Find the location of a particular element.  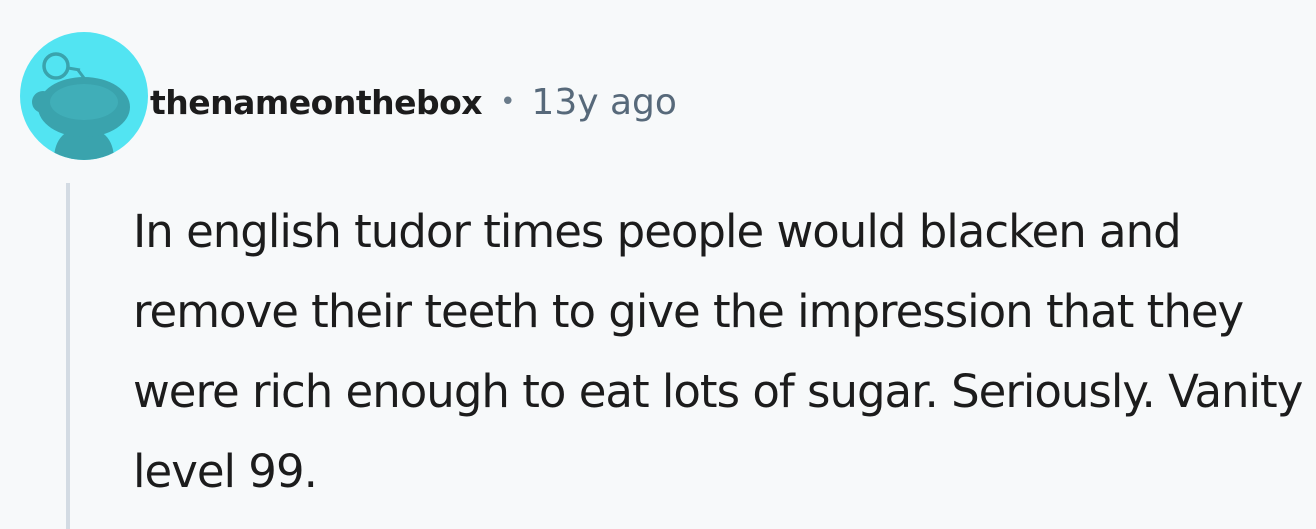

user-avatar is located at coordinates (84, 96).